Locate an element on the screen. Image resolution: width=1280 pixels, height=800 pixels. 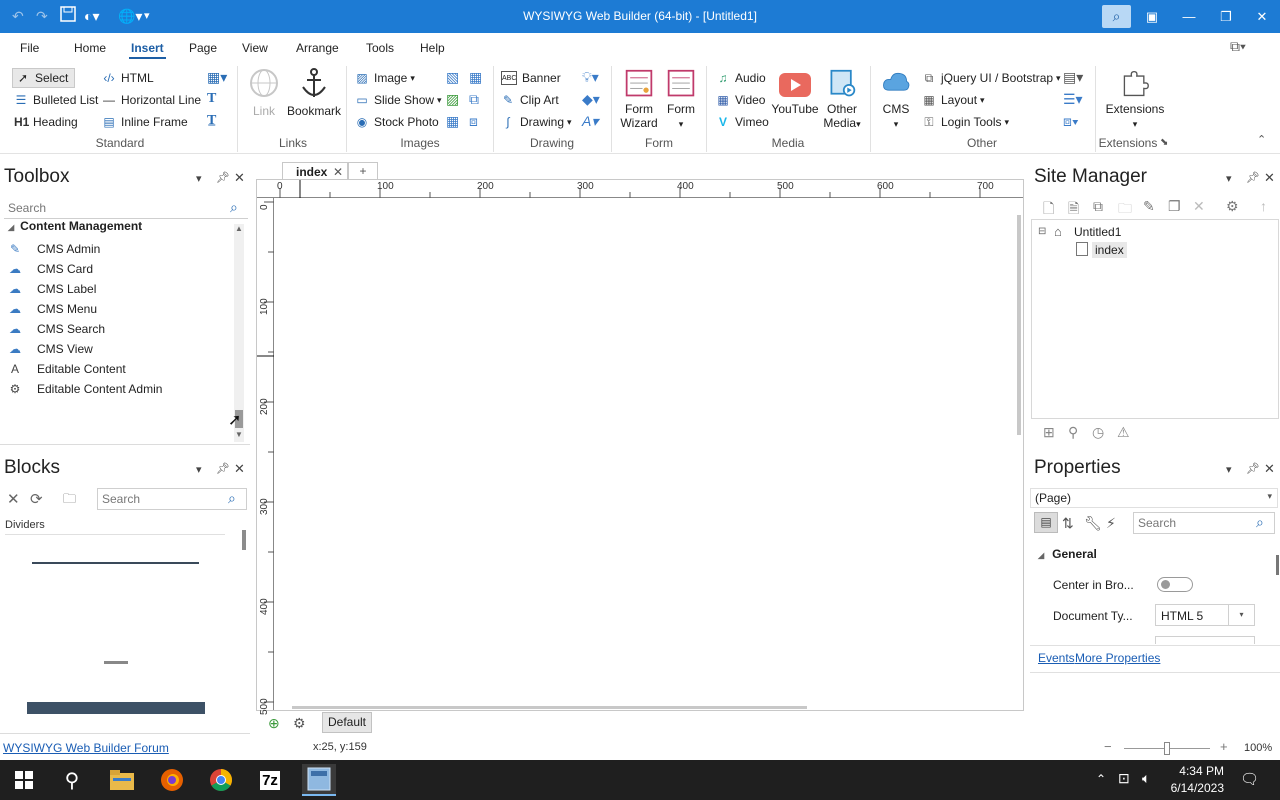
menu-tool-icon: ☰▾ is located at coordinates (1073, 99).